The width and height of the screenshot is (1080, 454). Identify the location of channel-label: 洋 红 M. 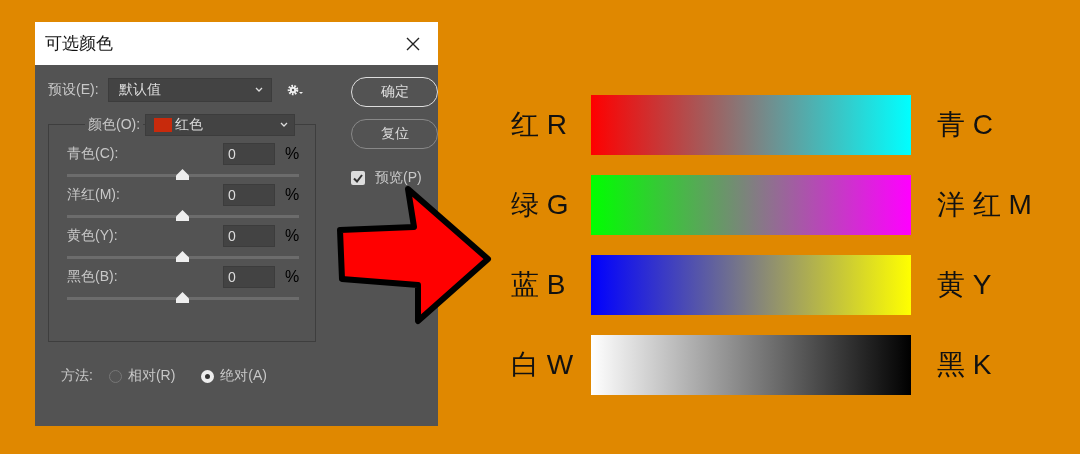
(984, 205).